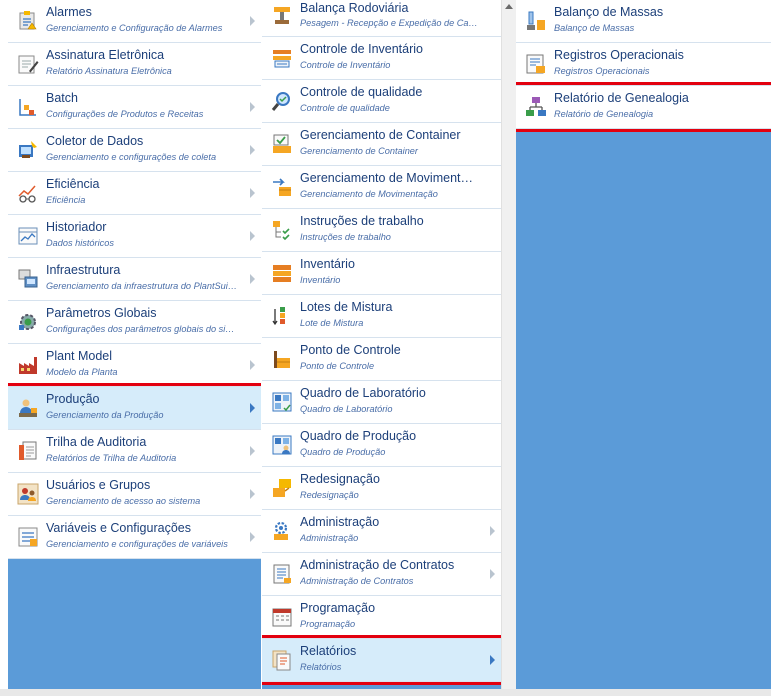 The height and width of the screenshot is (696, 771). I want to click on menu-item-label: Quadro de Laboratório, so click(363, 393).